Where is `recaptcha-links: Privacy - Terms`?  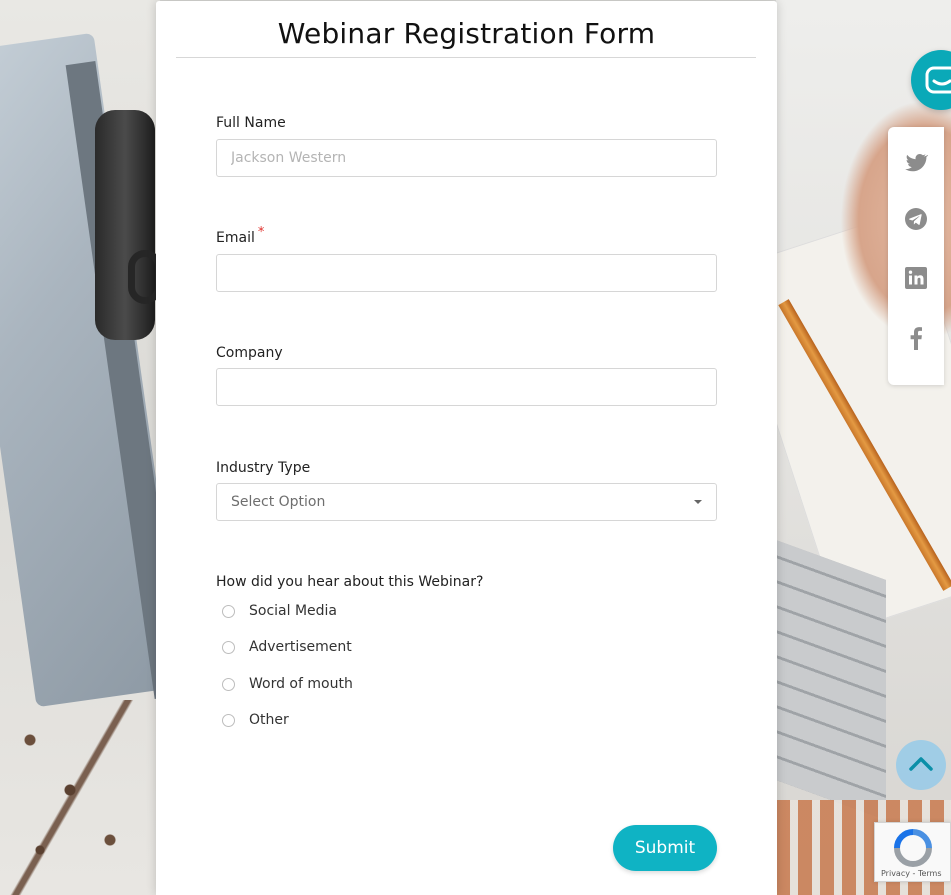 recaptcha-links: Privacy - Terms is located at coordinates (911, 873).